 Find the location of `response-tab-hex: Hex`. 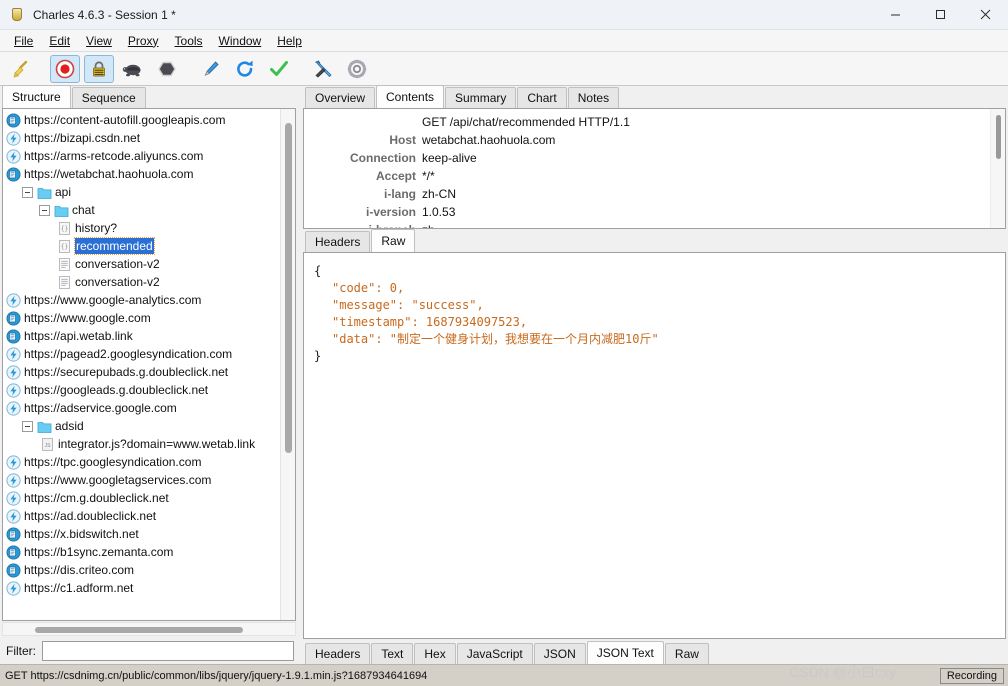

response-tab-hex: Hex is located at coordinates (435, 653).